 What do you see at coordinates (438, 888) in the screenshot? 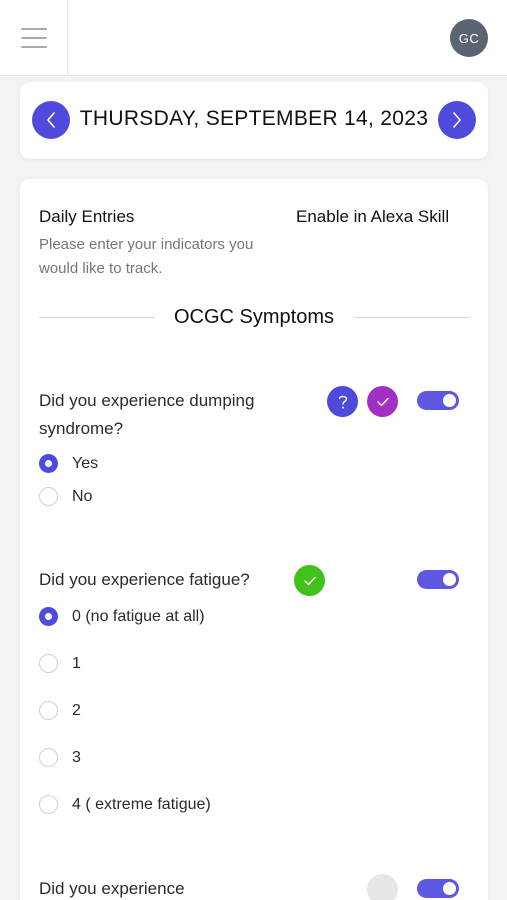
I see `question-3-toggle` at bounding box center [438, 888].